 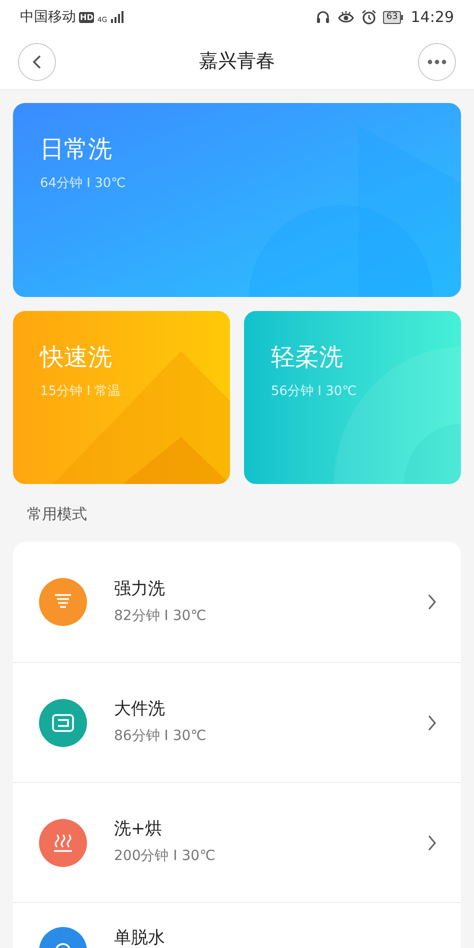 I want to click on mode-name: 强力洗, so click(x=140, y=589).